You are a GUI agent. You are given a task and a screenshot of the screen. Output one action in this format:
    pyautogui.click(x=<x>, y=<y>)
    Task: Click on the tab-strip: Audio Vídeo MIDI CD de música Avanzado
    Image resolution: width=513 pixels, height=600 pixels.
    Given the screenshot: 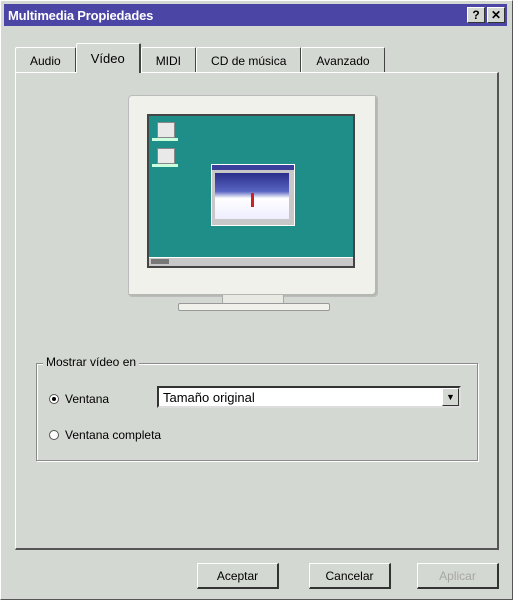 What is the action you would take?
    pyautogui.click(x=200, y=58)
    